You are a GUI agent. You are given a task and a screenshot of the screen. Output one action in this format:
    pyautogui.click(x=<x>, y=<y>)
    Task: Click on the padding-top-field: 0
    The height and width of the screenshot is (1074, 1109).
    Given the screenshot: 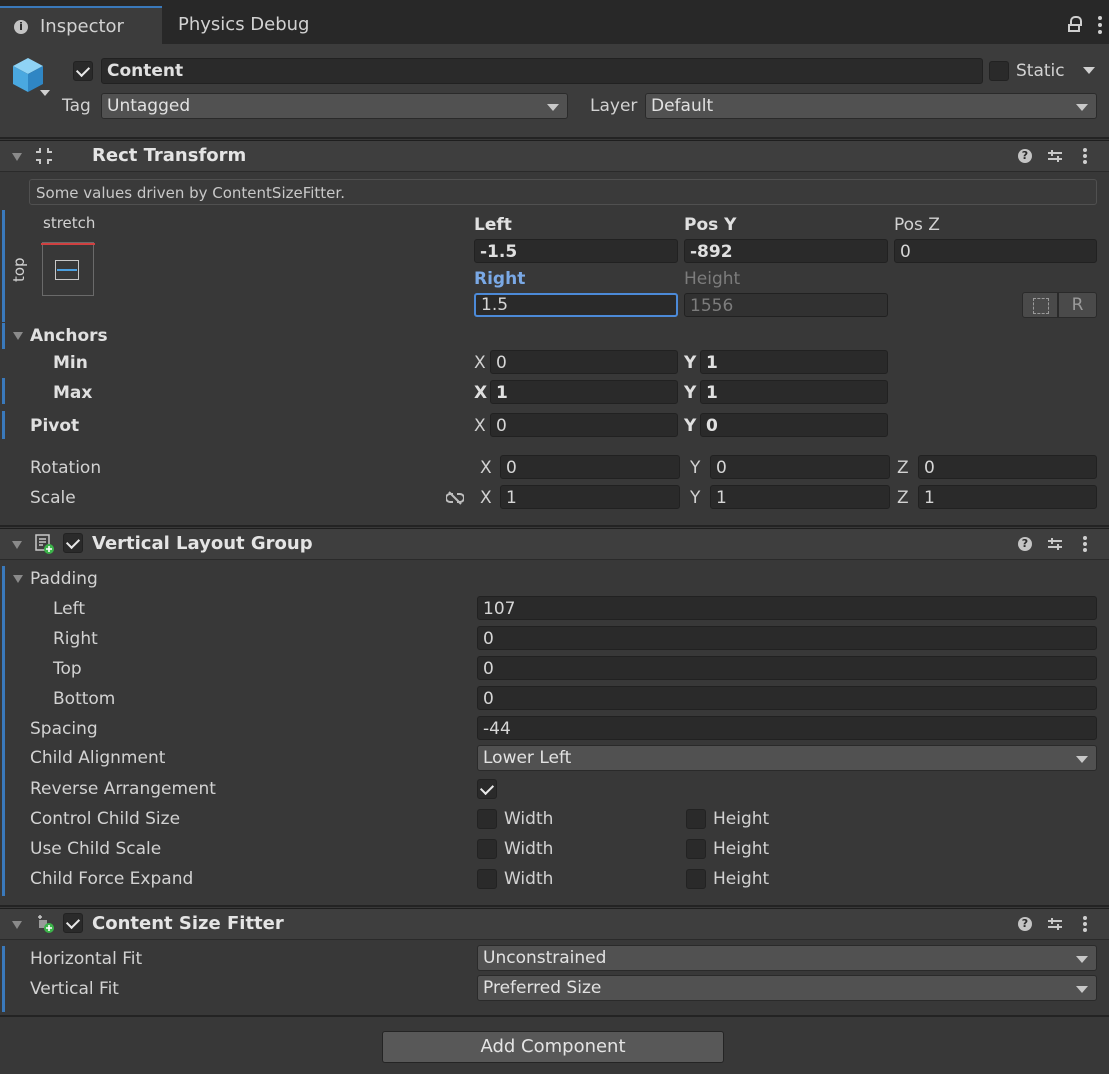 What is the action you would take?
    pyautogui.click(x=787, y=668)
    